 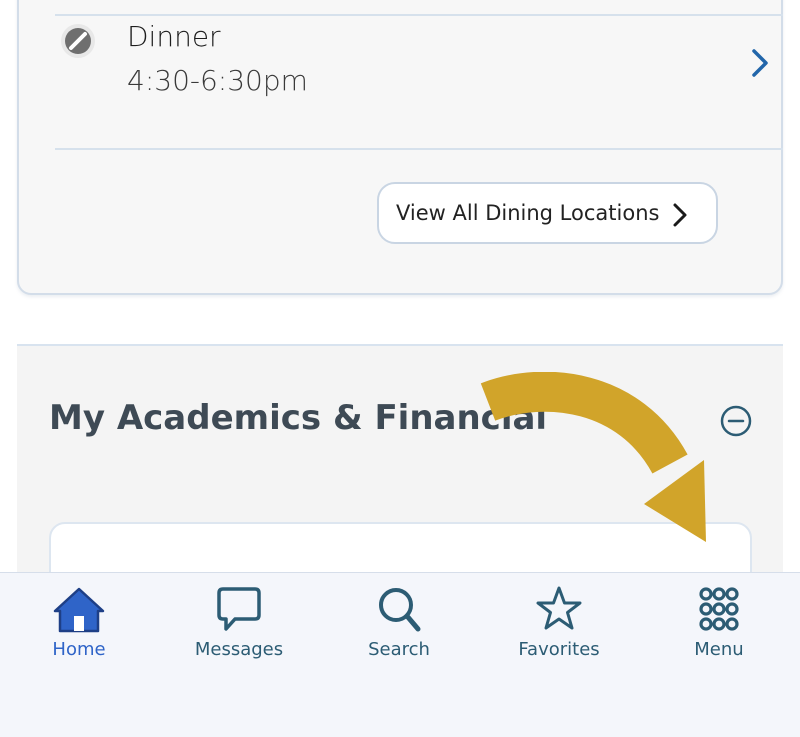 What do you see at coordinates (79, 610) in the screenshot?
I see `home-icon` at bounding box center [79, 610].